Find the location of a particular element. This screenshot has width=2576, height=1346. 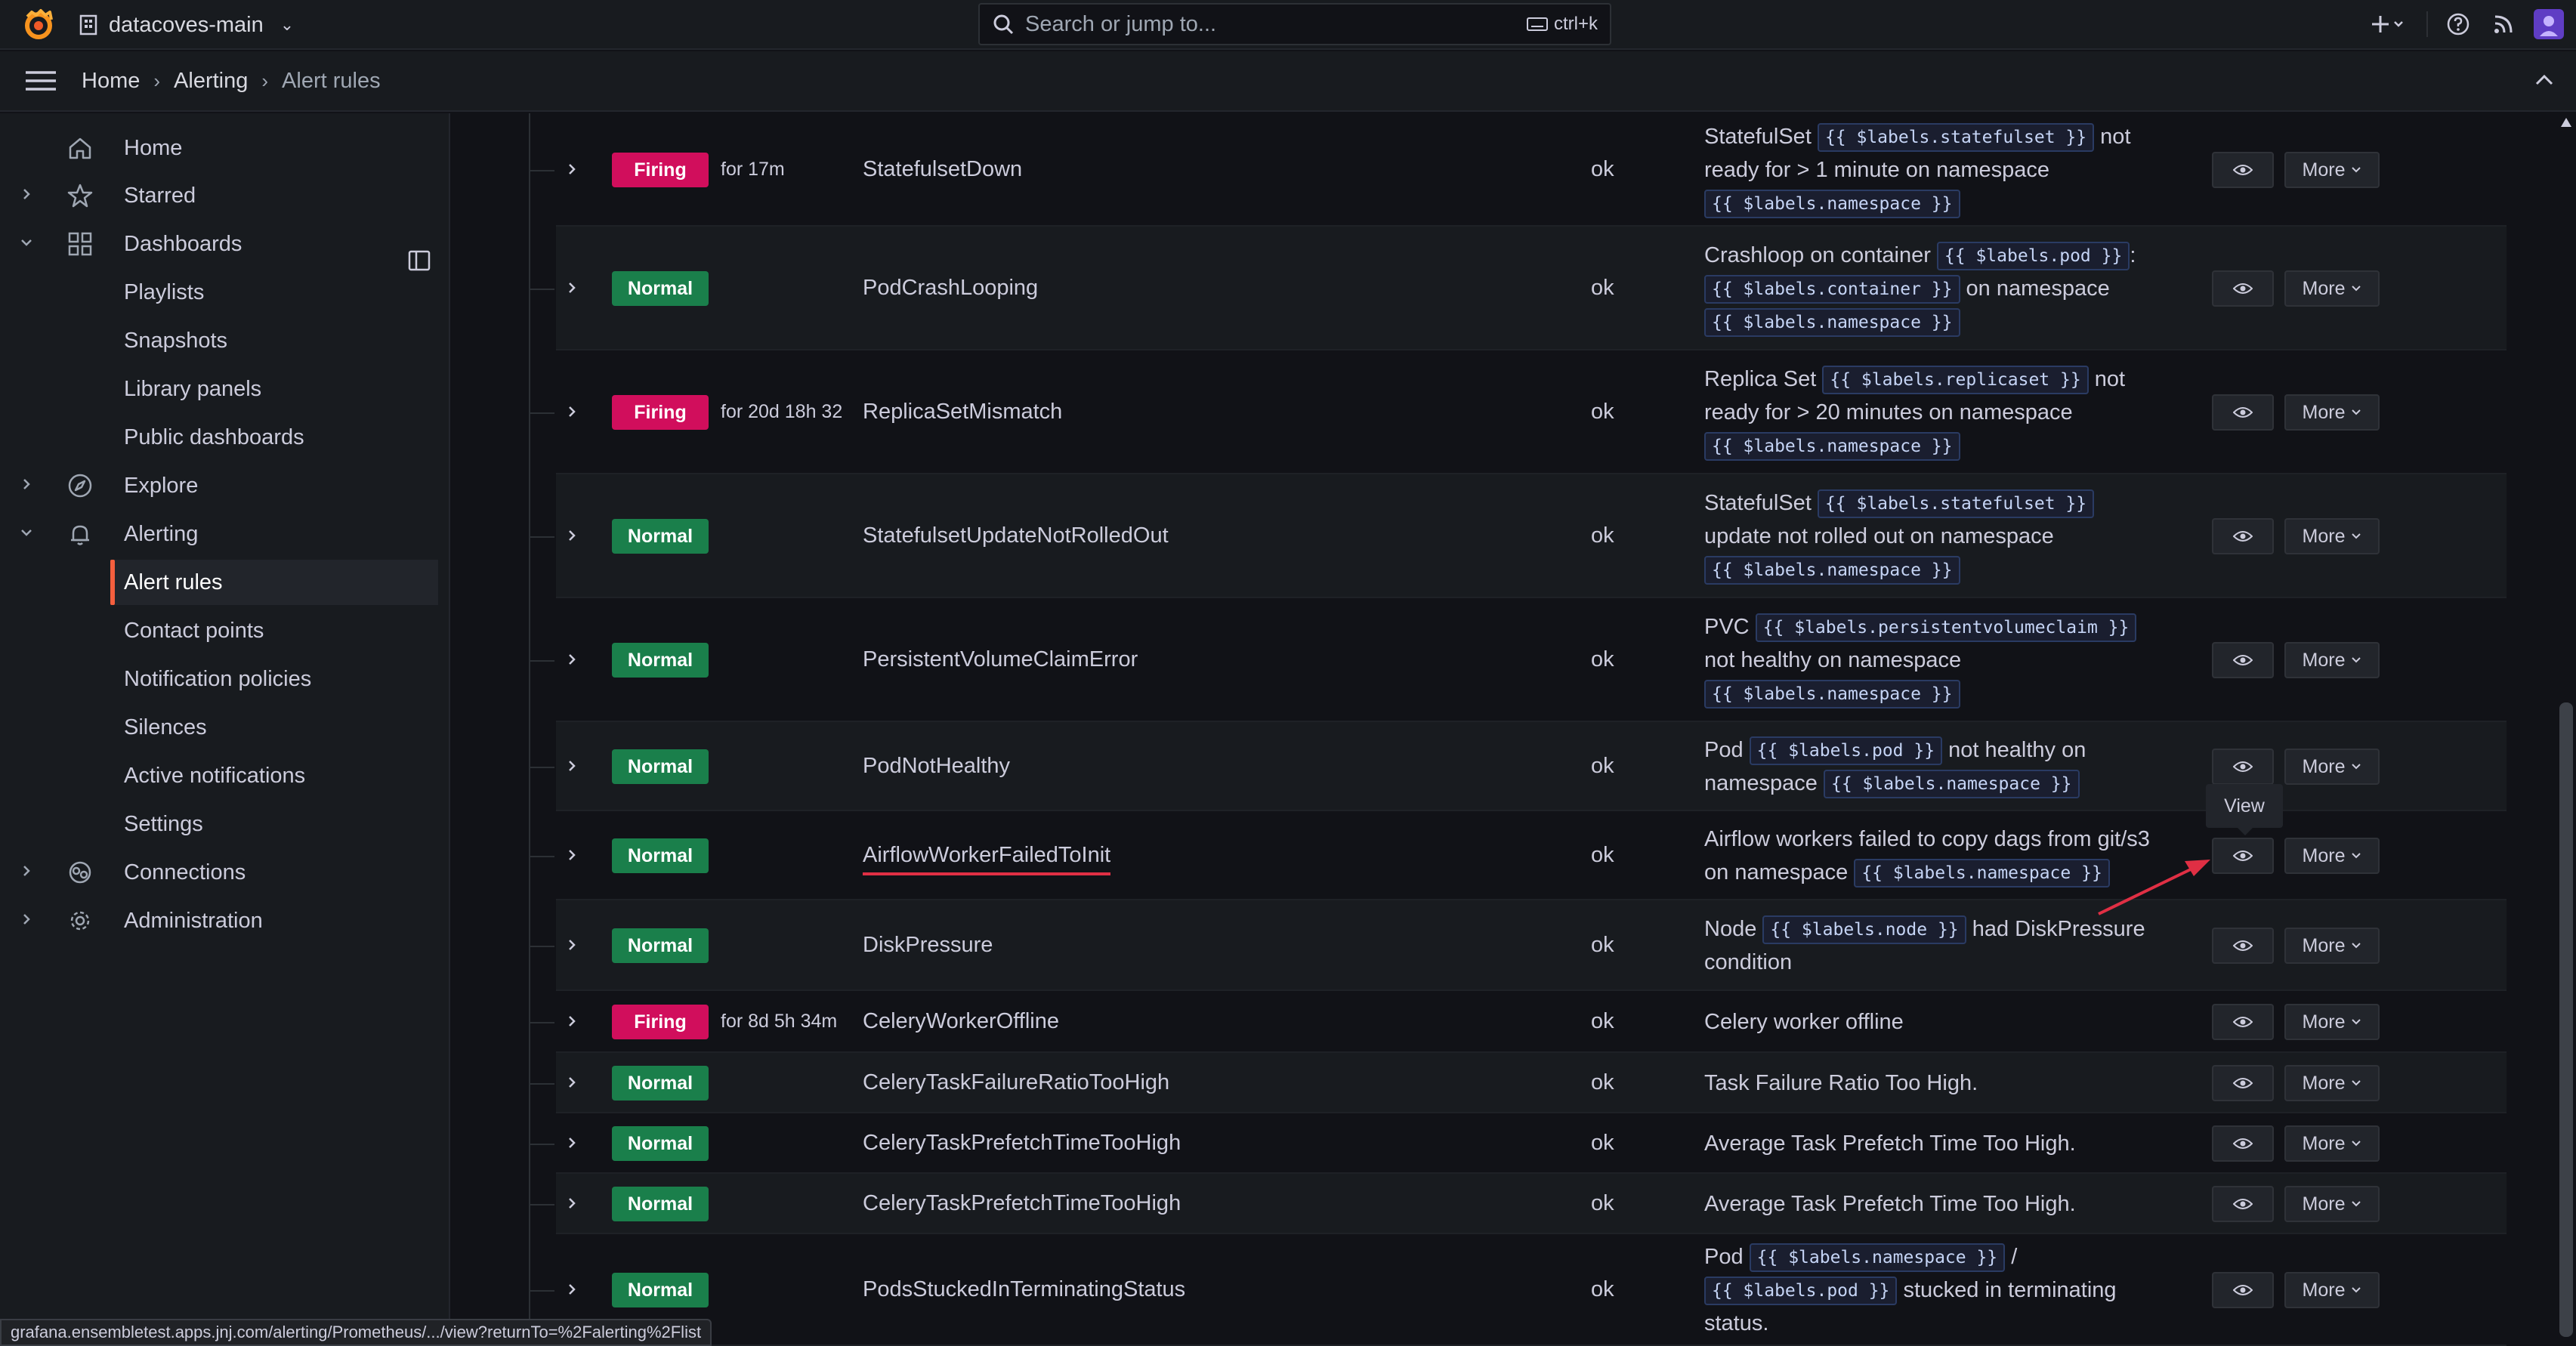

sidebar-item-silences: Silences is located at coordinates (223, 727).